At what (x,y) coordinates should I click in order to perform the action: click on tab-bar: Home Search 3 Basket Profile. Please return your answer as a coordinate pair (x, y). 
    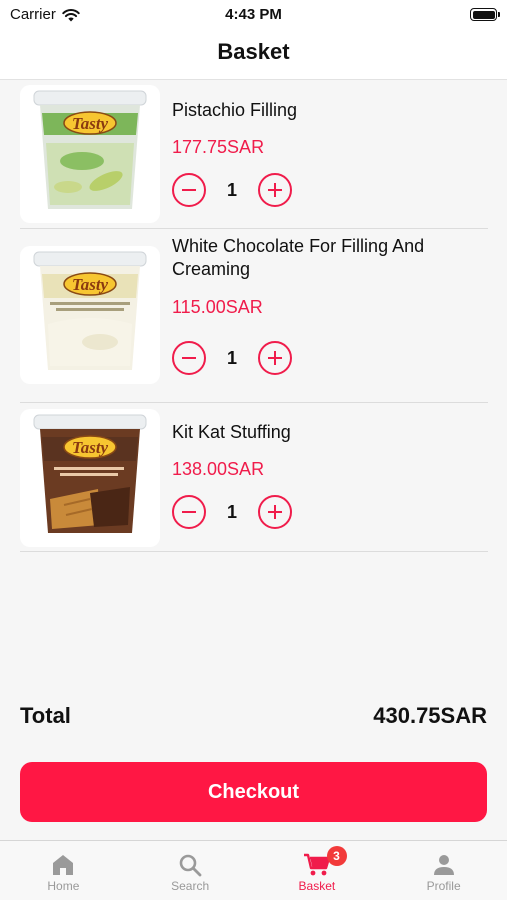
    Looking at the image, I should click on (253, 870).